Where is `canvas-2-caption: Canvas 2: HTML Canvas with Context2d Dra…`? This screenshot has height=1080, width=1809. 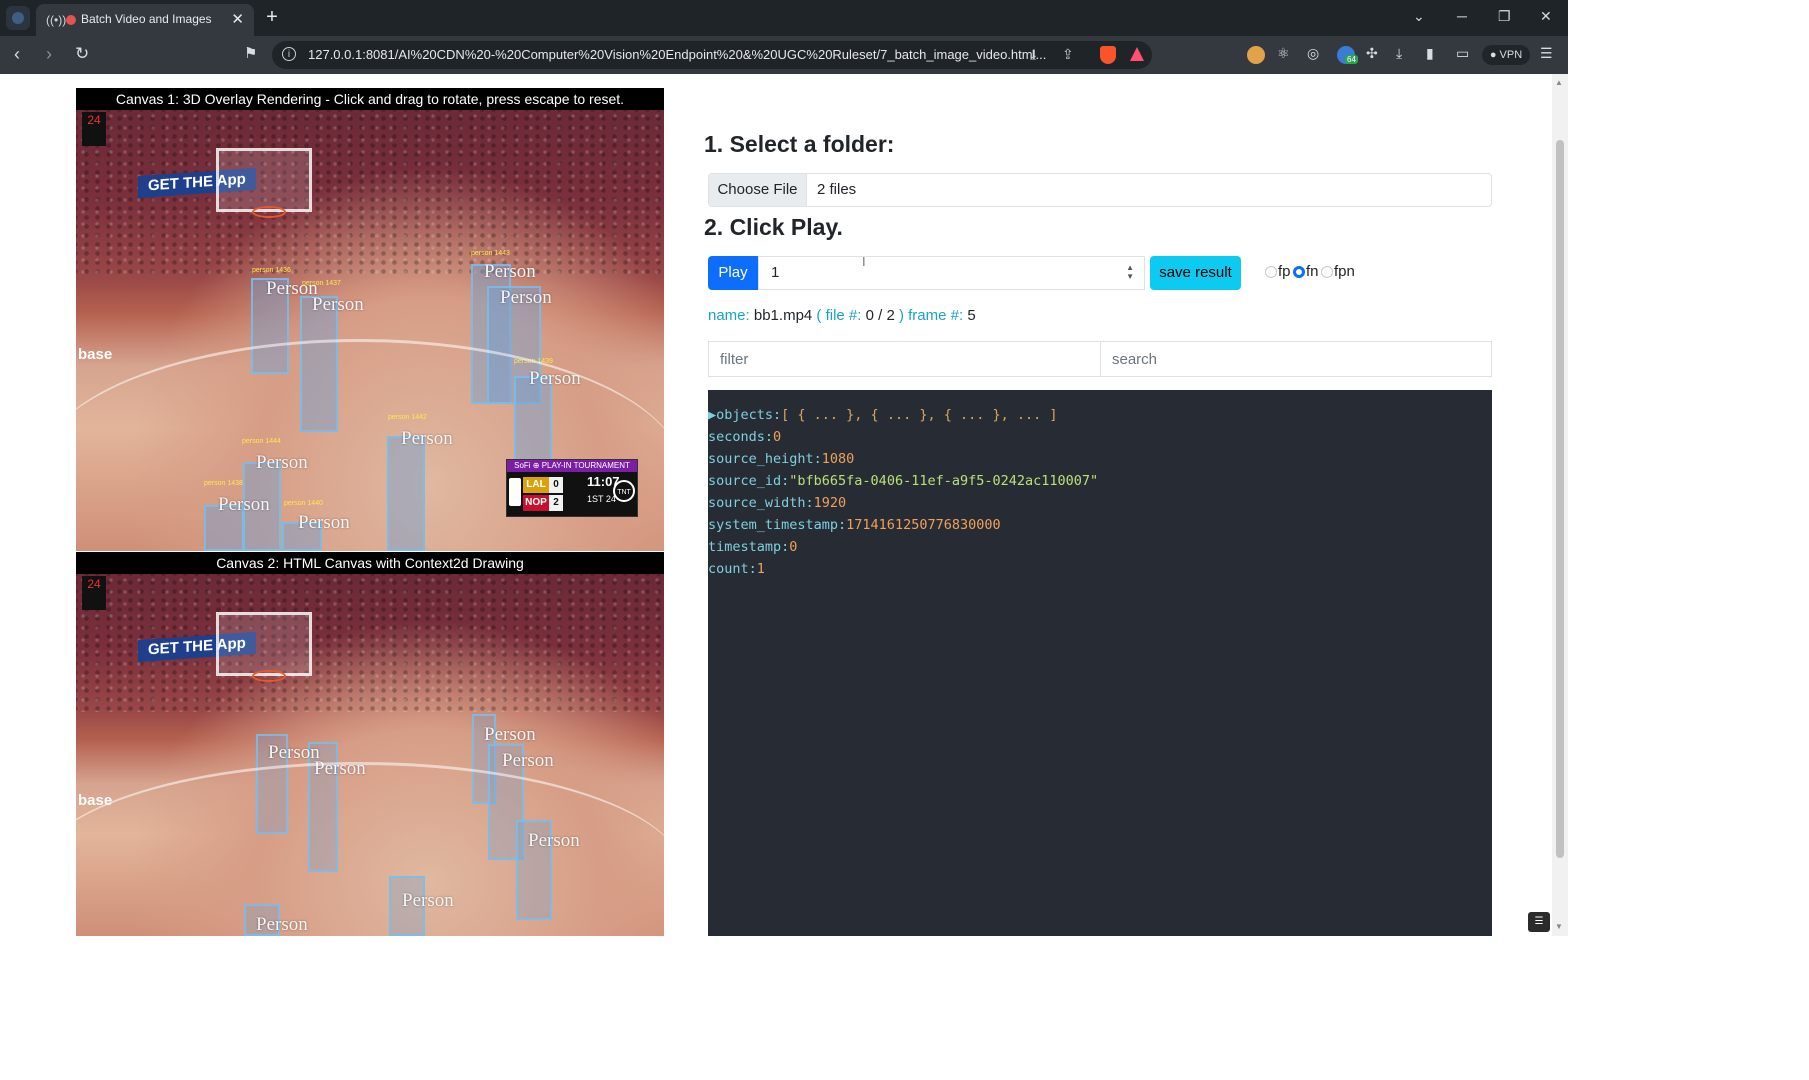 canvas-2-caption: Canvas 2: HTML Canvas with Context2d Dra… is located at coordinates (370, 563).